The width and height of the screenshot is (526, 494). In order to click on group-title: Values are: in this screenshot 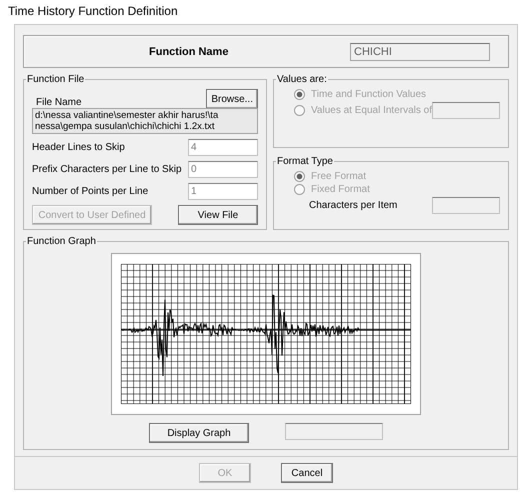, I will do `click(302, 79)`.